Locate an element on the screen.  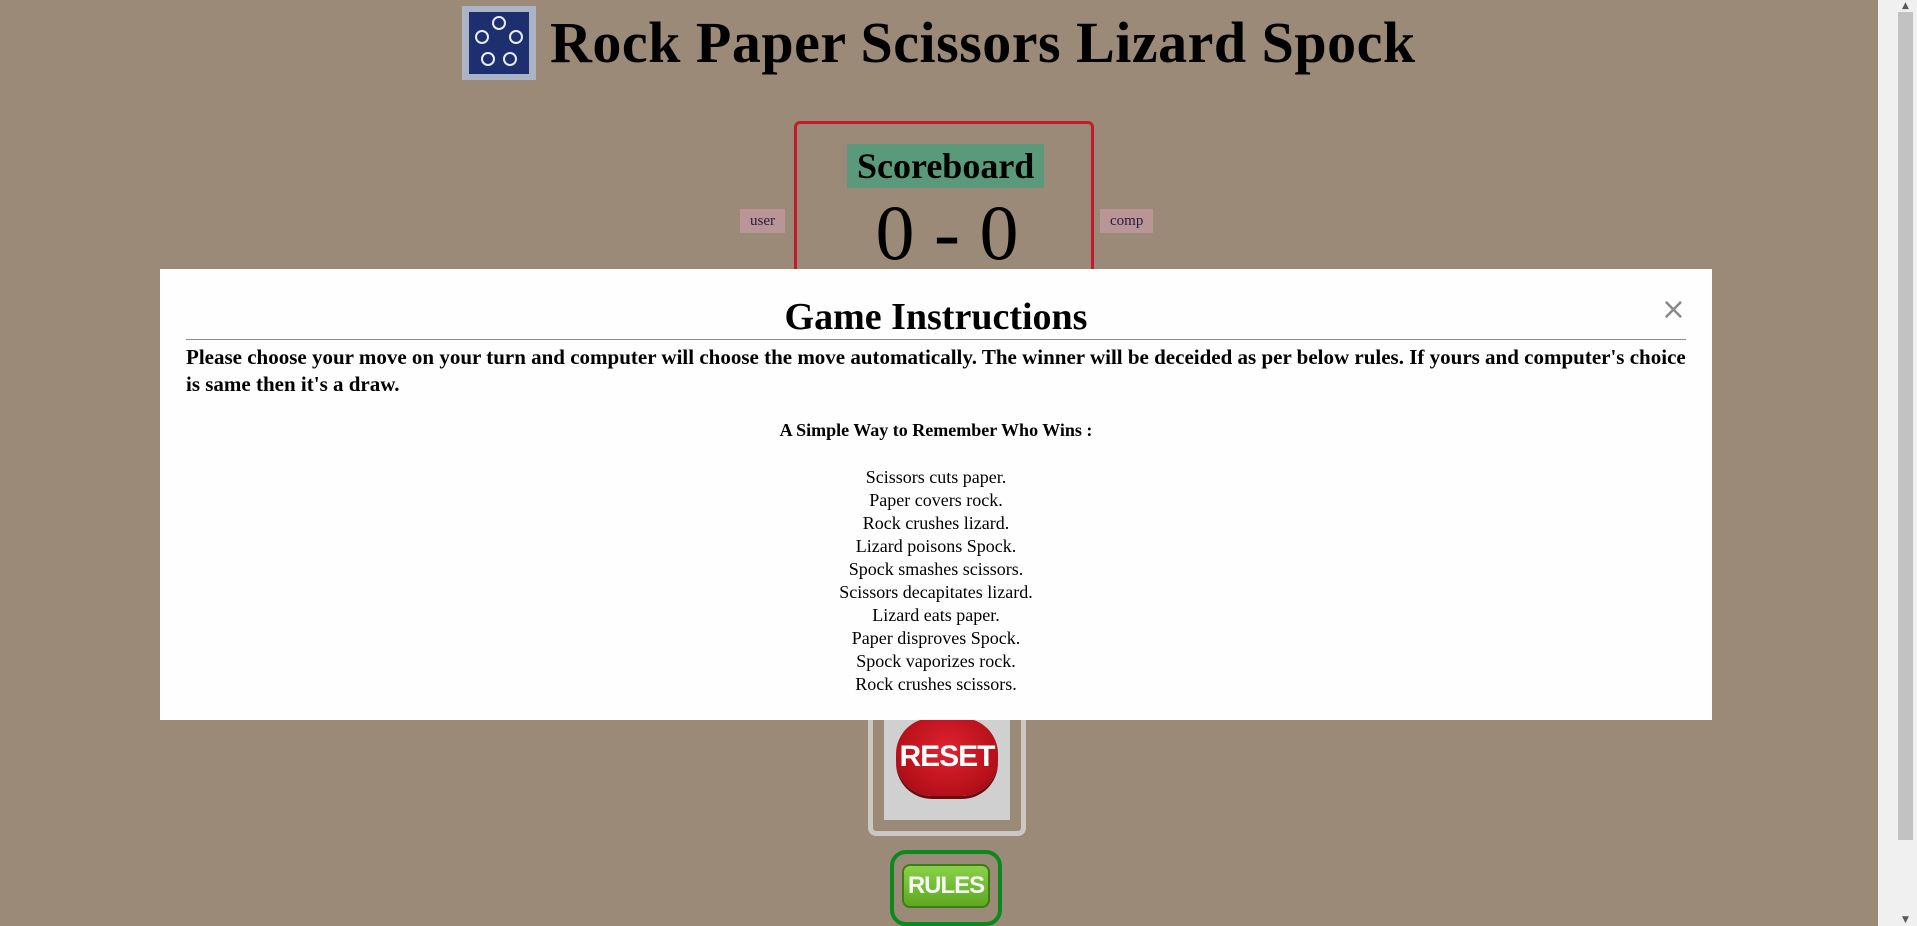
scroll-up-icon: ▲ is located at coordinates (1905, 6).